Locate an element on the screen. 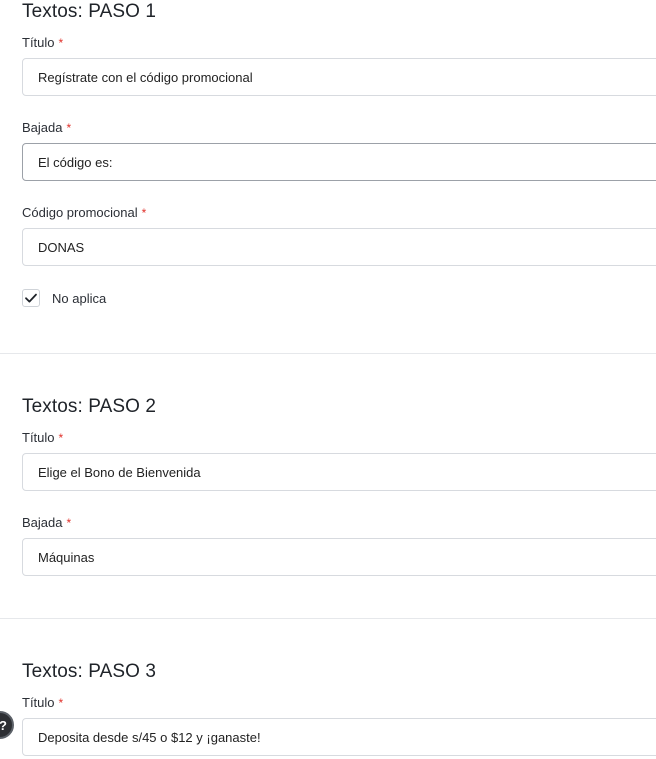 Image resolution: width=656 pixels, height=759 pixels. codigo-promocional-label: Código promocional * is located at coordinates (84, 213).